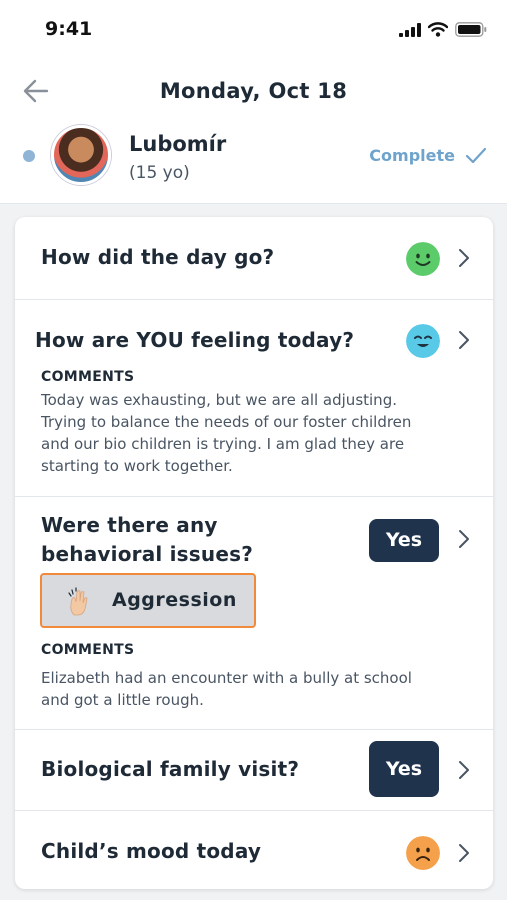 The height and width of the screenshot is (900, 507). Describe the element at coordinates (137, 466) in the screenshot. I see `comment-line: starting to work together.` at that location.